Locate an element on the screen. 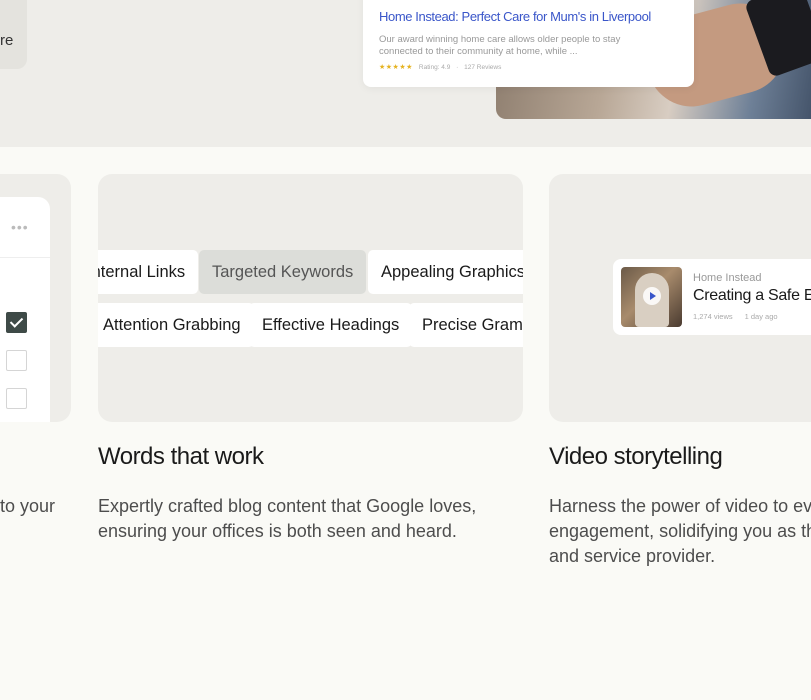 This screenshot has width=811, height=700. feature-card-partial: re is located at coordinates (13, 34).